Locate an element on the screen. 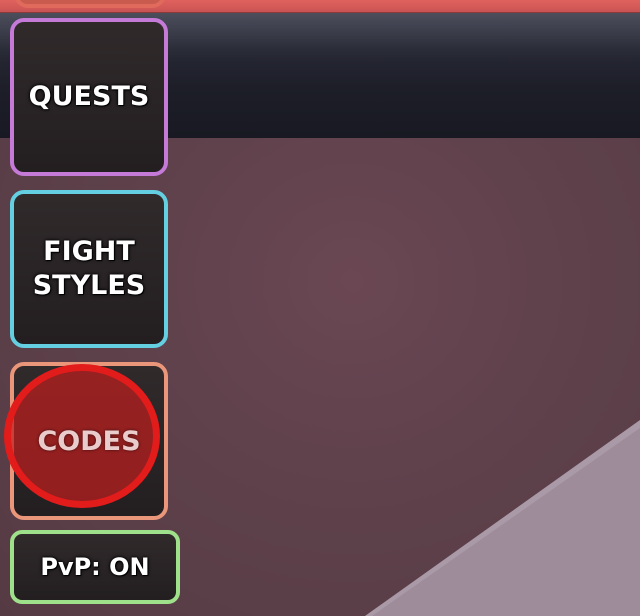  codes-label-wrap: CODES is located at coordinates (89, 441).